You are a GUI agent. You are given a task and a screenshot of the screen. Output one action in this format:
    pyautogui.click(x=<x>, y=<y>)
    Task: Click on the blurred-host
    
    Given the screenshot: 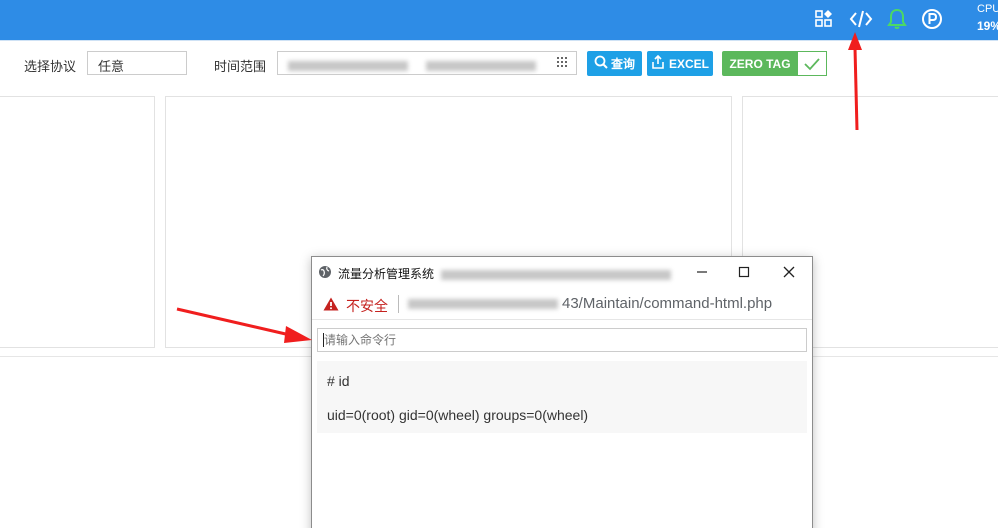 What is the action you would take?
    pyautogui.click(x=483, y=304)
    